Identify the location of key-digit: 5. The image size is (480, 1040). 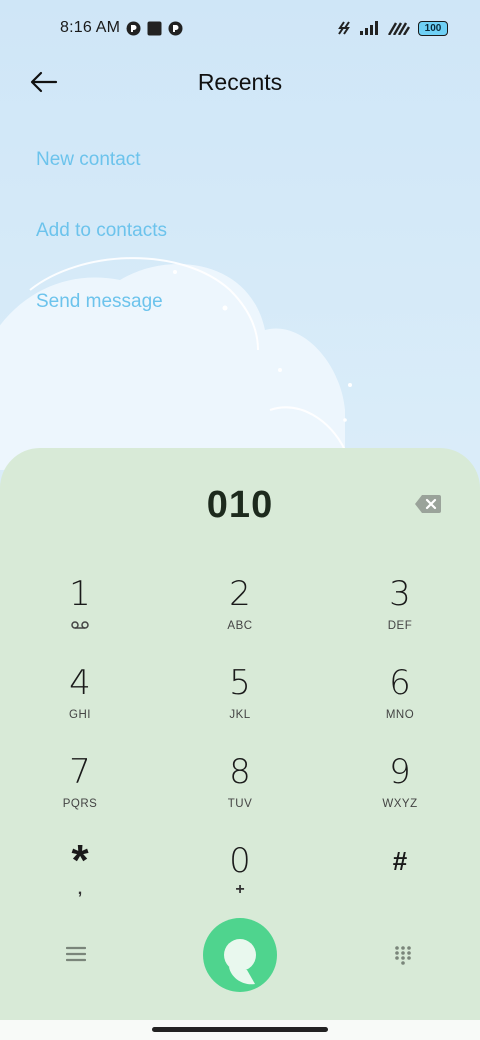
(240, 683).